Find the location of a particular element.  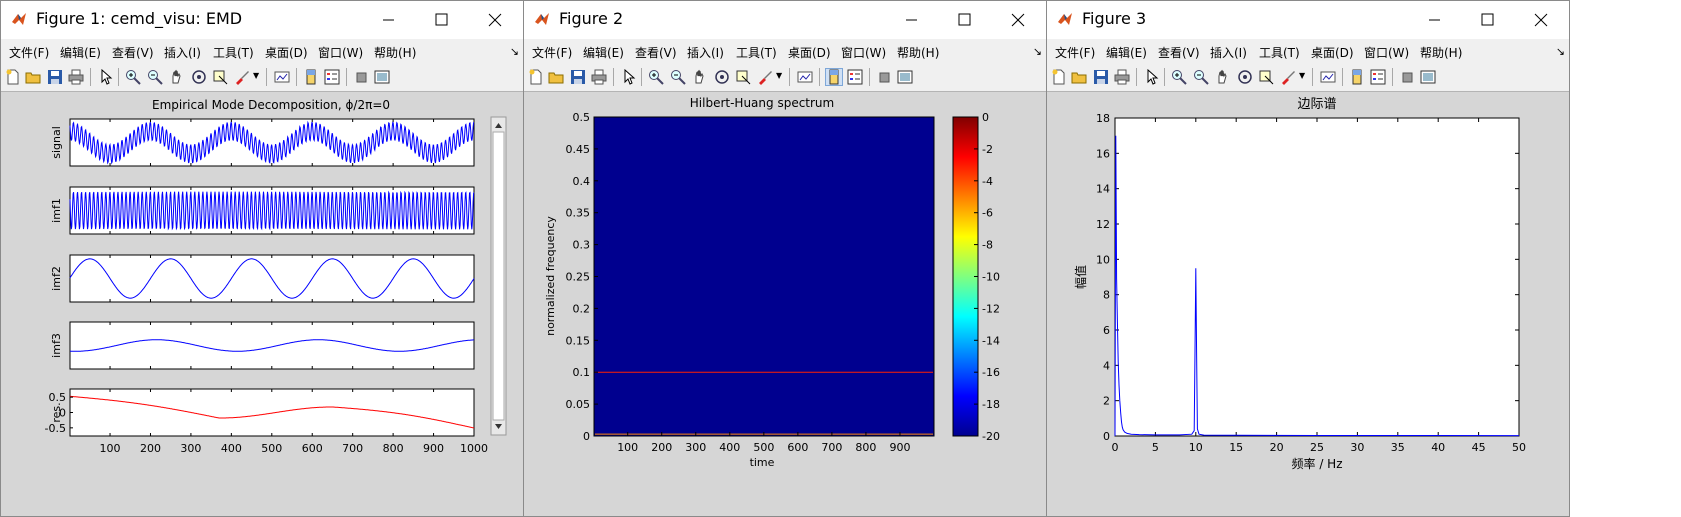

hht-xtick-label: 500 is located at coordinates (763, 447).